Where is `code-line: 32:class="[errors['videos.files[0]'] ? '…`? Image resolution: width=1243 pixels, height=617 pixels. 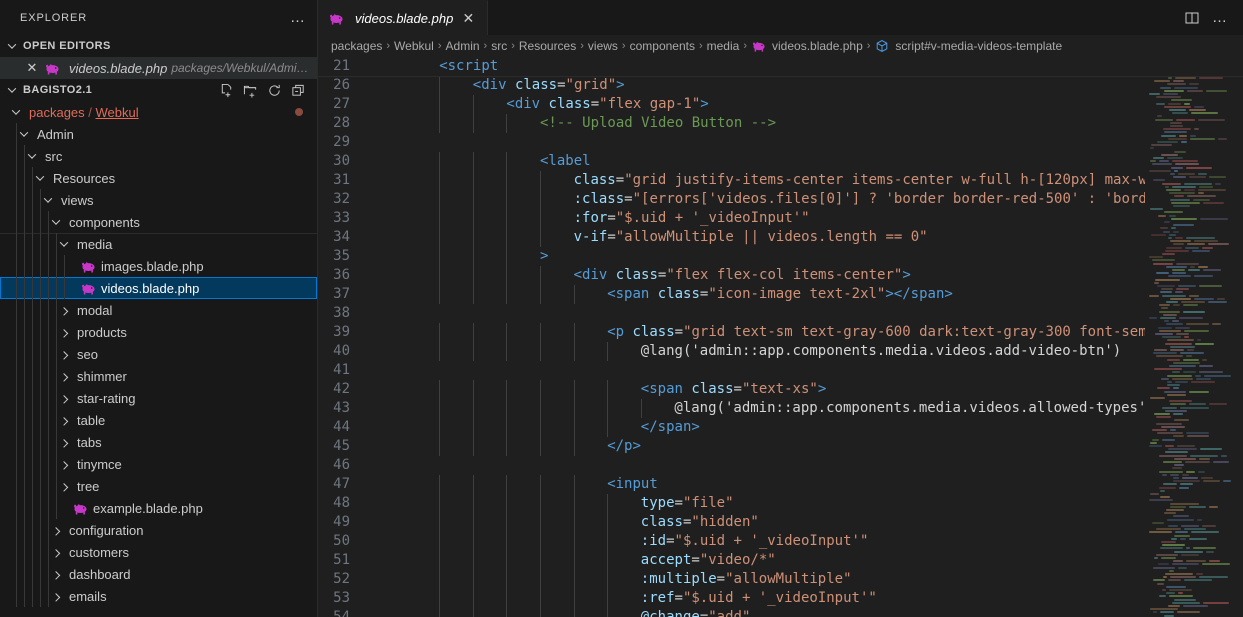
code-line: 32:class="[errors['videos.files[0]'] ? '… is located at coordinates (780, 199).